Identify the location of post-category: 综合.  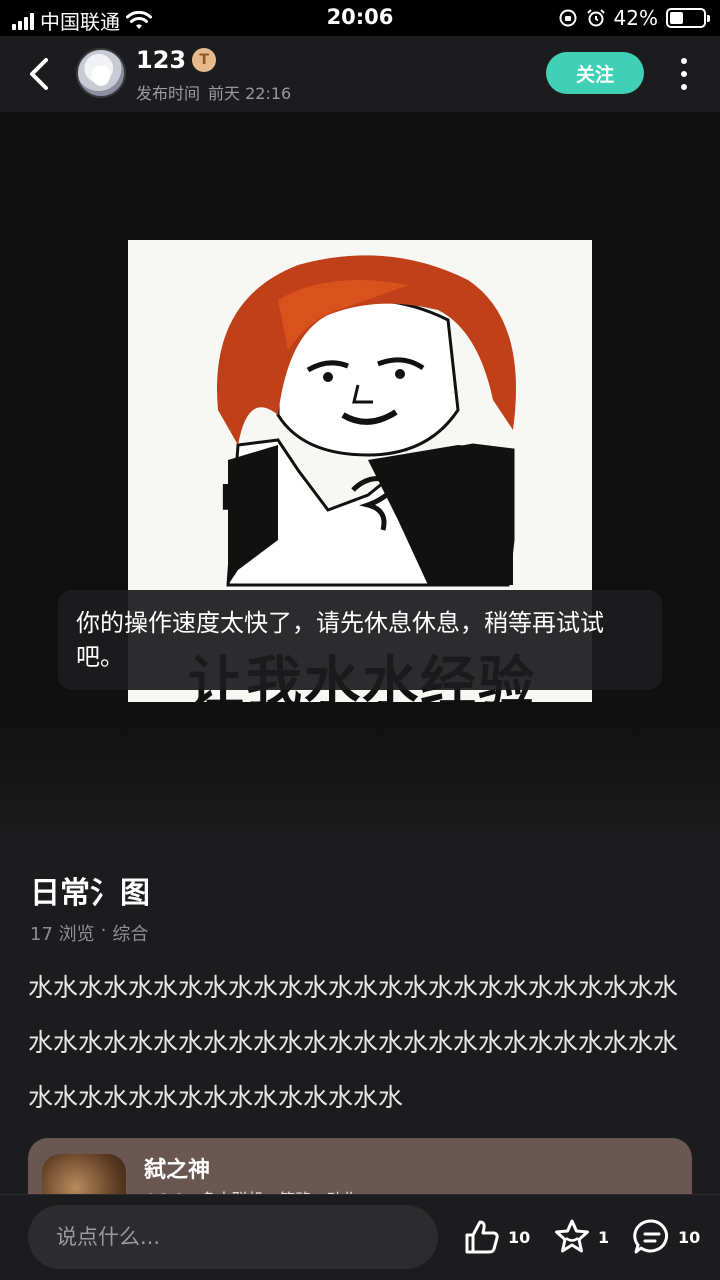
(130, 933).